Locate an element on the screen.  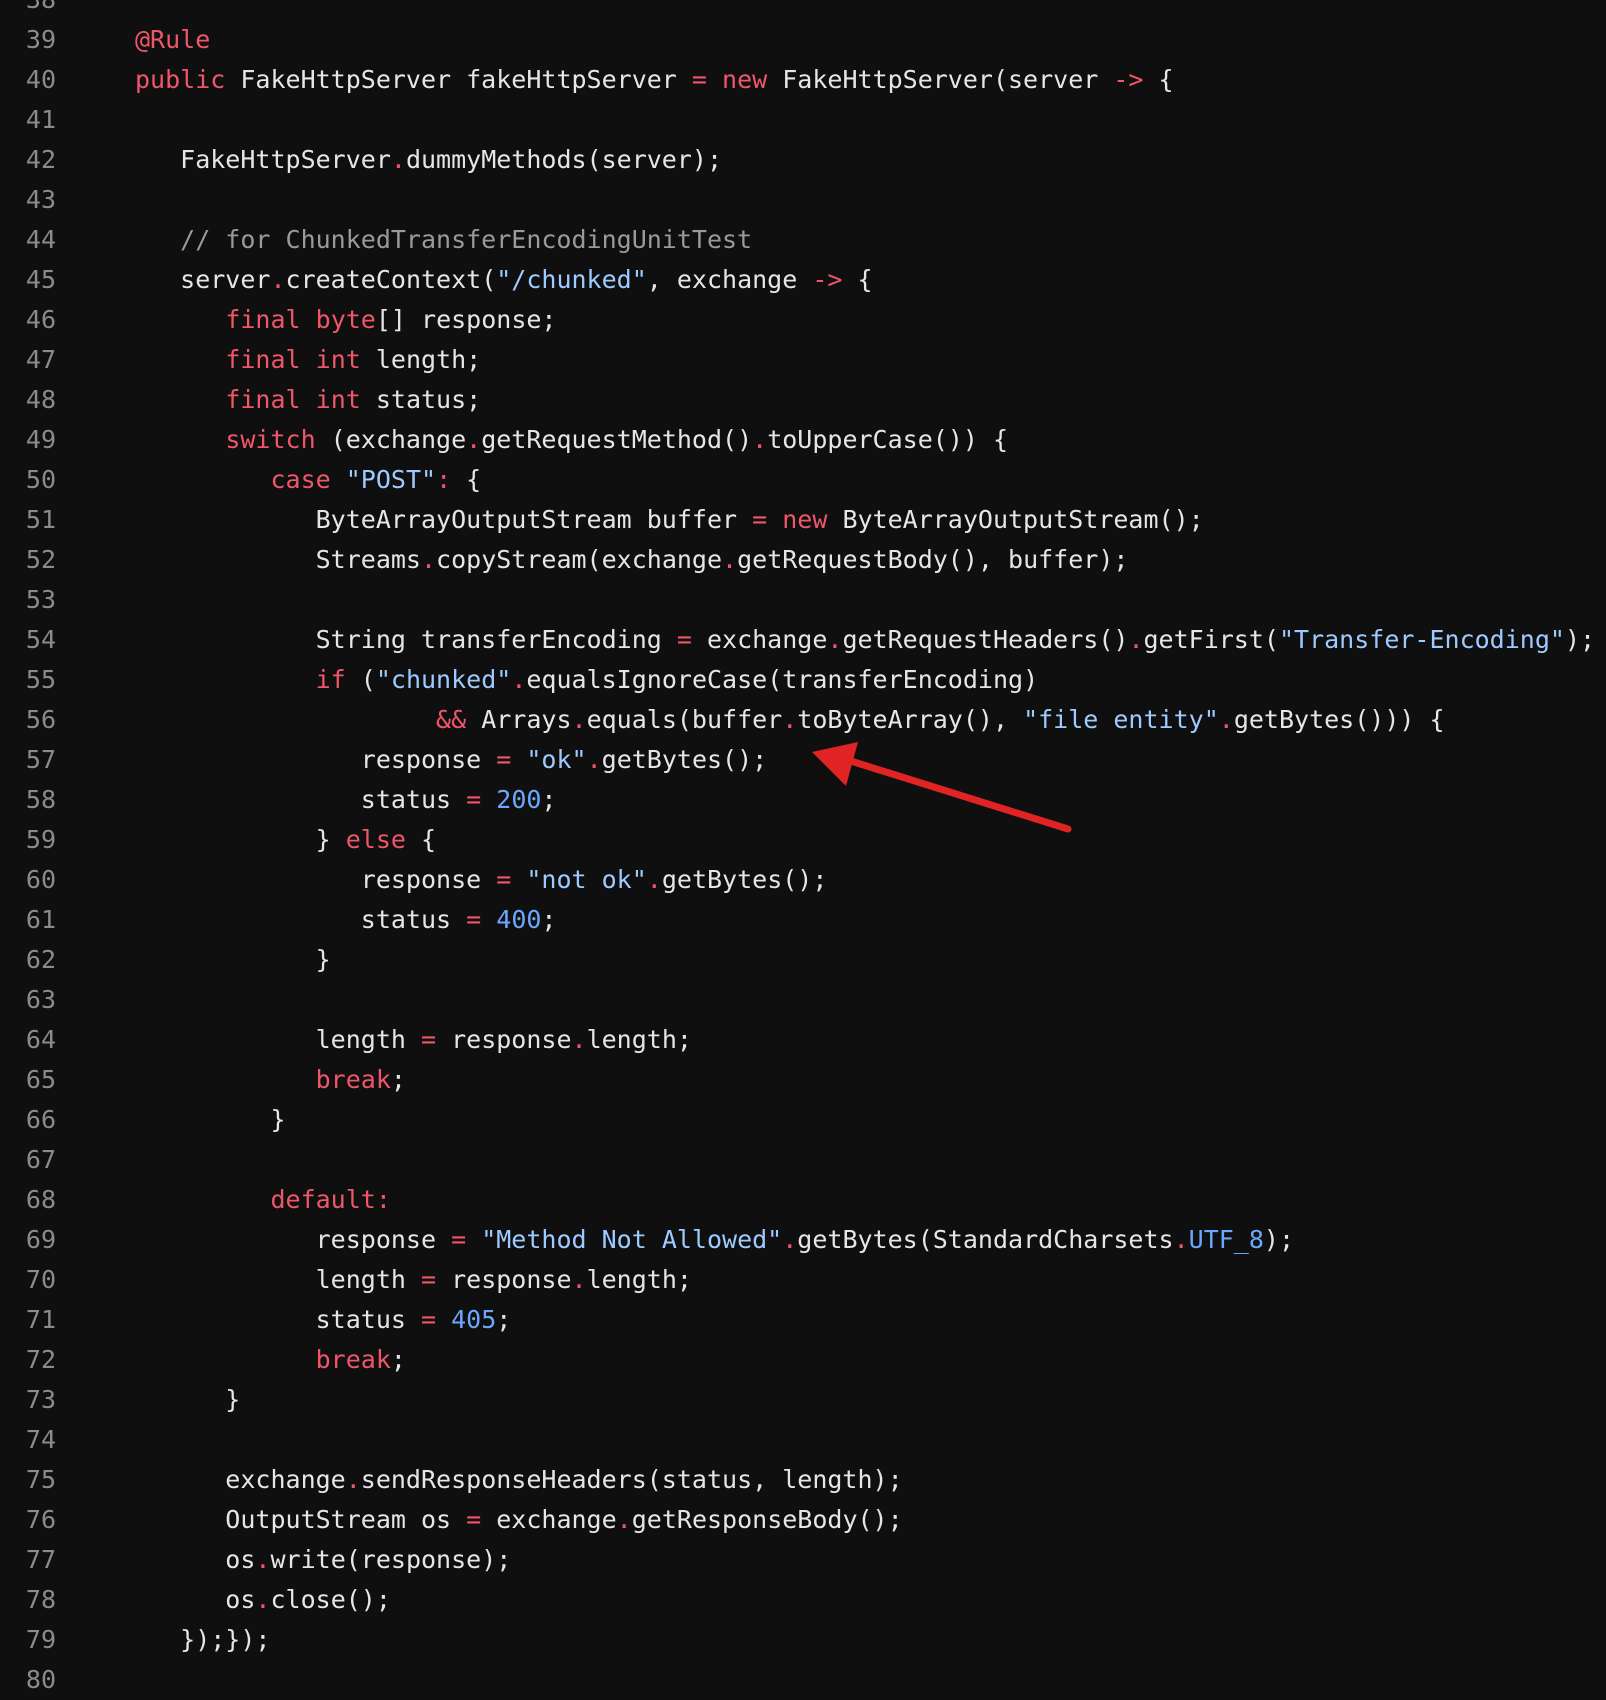
code-token: final is located at coordinates (263, 319).